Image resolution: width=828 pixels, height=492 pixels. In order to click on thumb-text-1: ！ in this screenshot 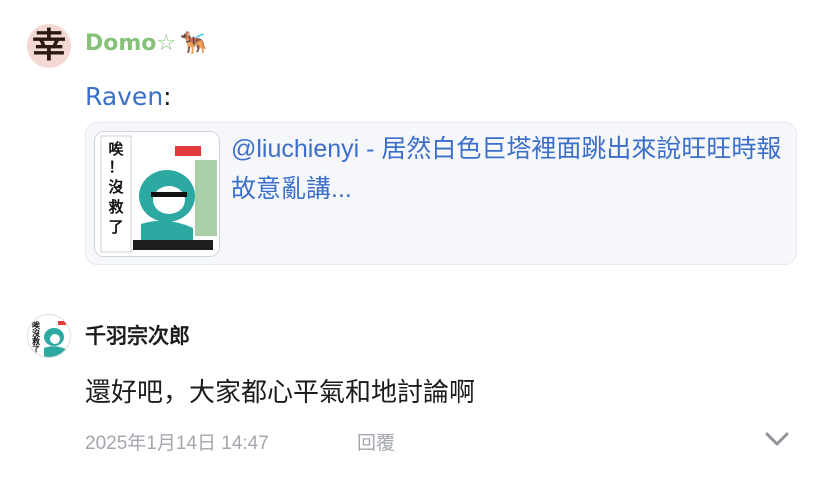, I will do `click(115, 167)`.